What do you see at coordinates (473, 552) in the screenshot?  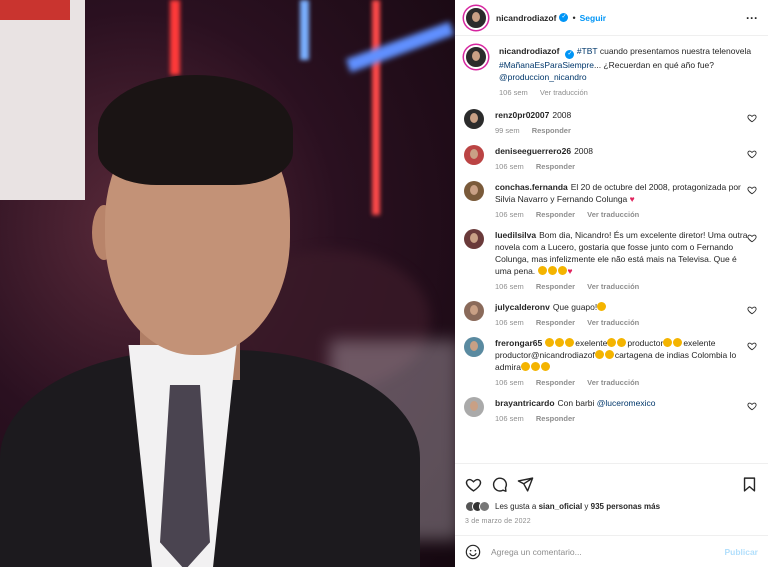 I see `emoji-icon` at bounding box center [473, 552].